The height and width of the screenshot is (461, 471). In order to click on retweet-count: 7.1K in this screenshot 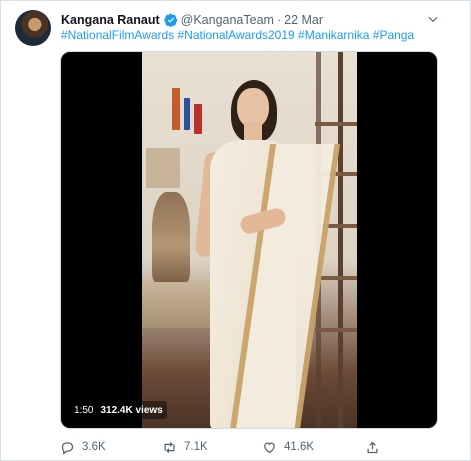, I will do `click(196, 447)`.